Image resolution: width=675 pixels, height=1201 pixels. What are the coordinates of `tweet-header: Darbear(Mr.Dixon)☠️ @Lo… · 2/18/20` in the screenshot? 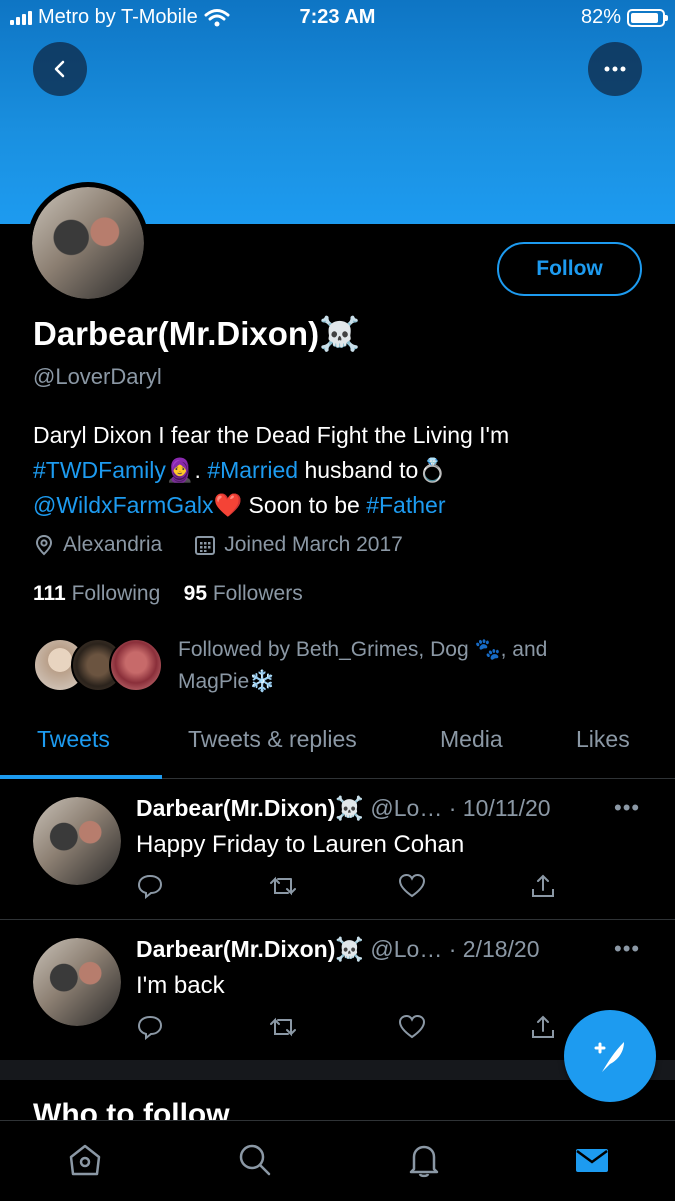 It's located at (338, 949).